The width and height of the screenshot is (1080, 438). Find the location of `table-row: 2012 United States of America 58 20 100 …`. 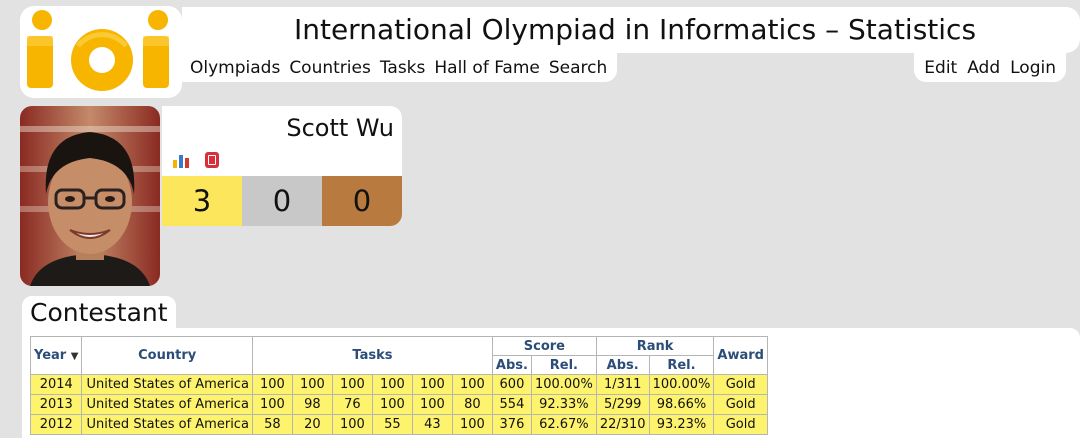

table-row: 2012 United States of America 58 20 100 … is located at coordinates (398, 424).